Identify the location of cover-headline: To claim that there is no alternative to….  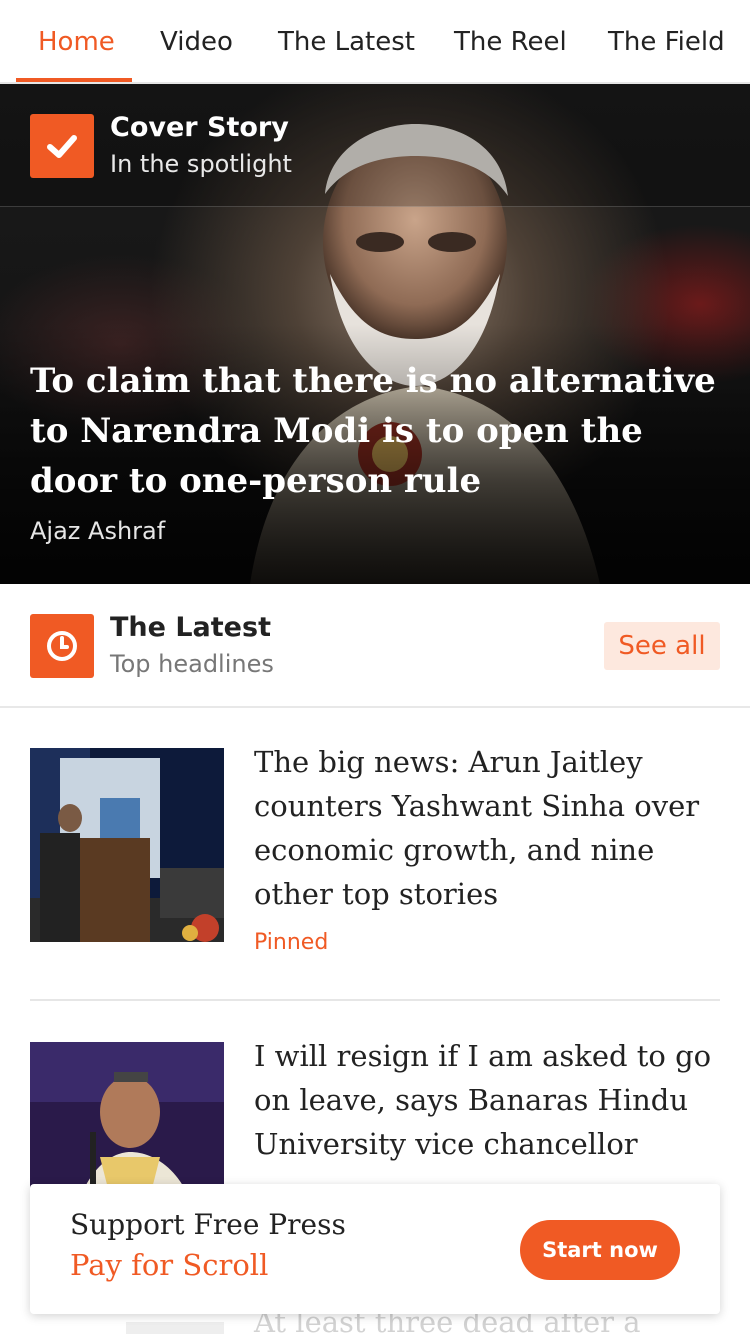
(380, 431).